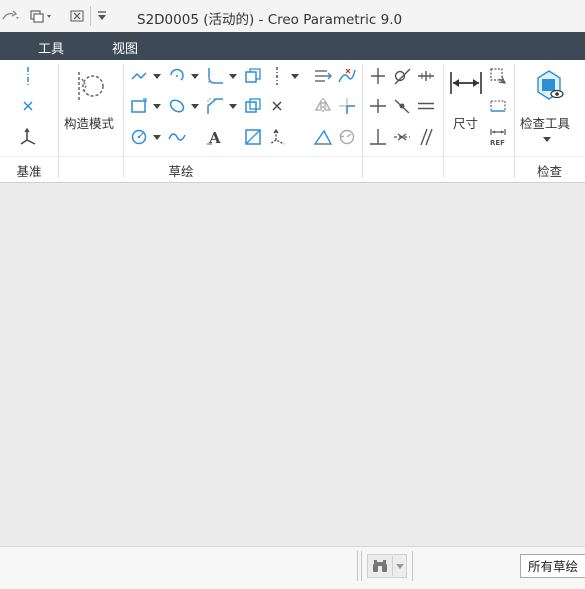  What do you see at coordinates (323, 137) in the screenshot?
I see `delete-segment-icon` at bounding box center [323, 137].